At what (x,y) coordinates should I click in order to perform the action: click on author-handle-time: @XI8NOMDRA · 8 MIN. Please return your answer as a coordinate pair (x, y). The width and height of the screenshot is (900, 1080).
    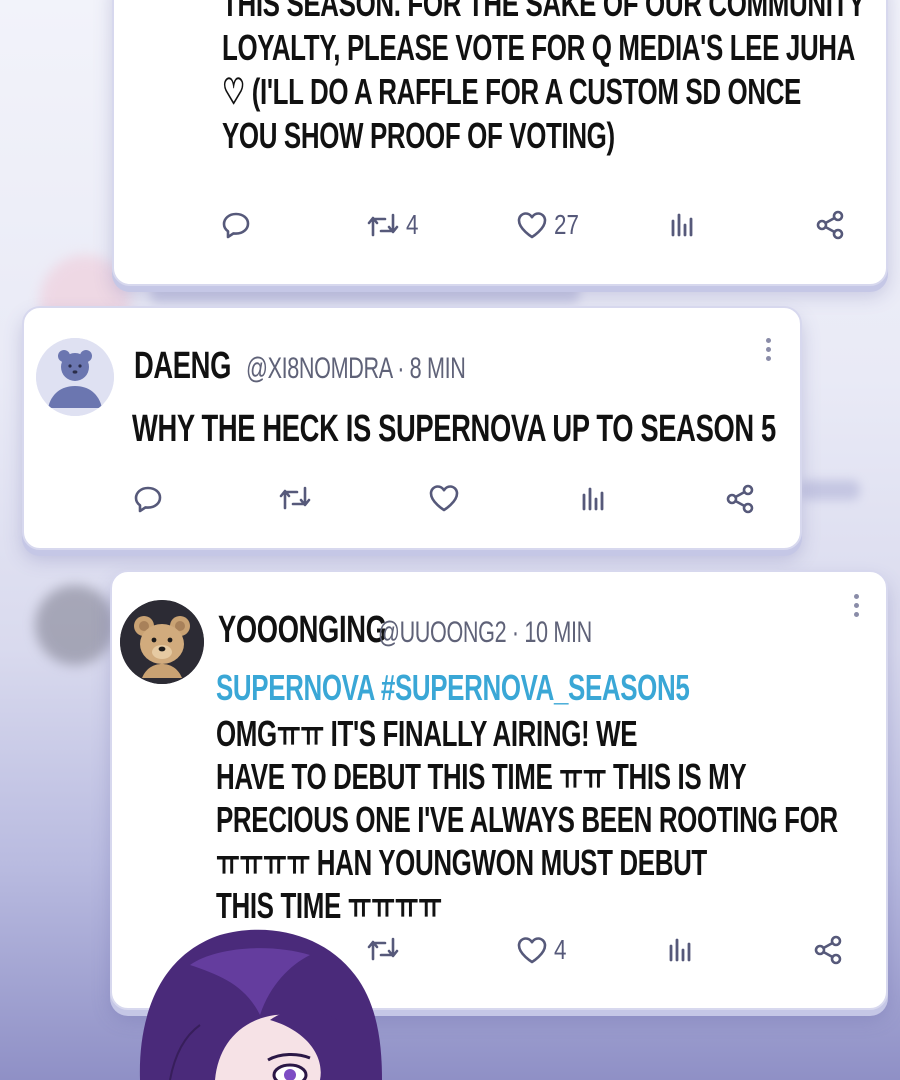
    Looking at the image, I should click on (356, 368).